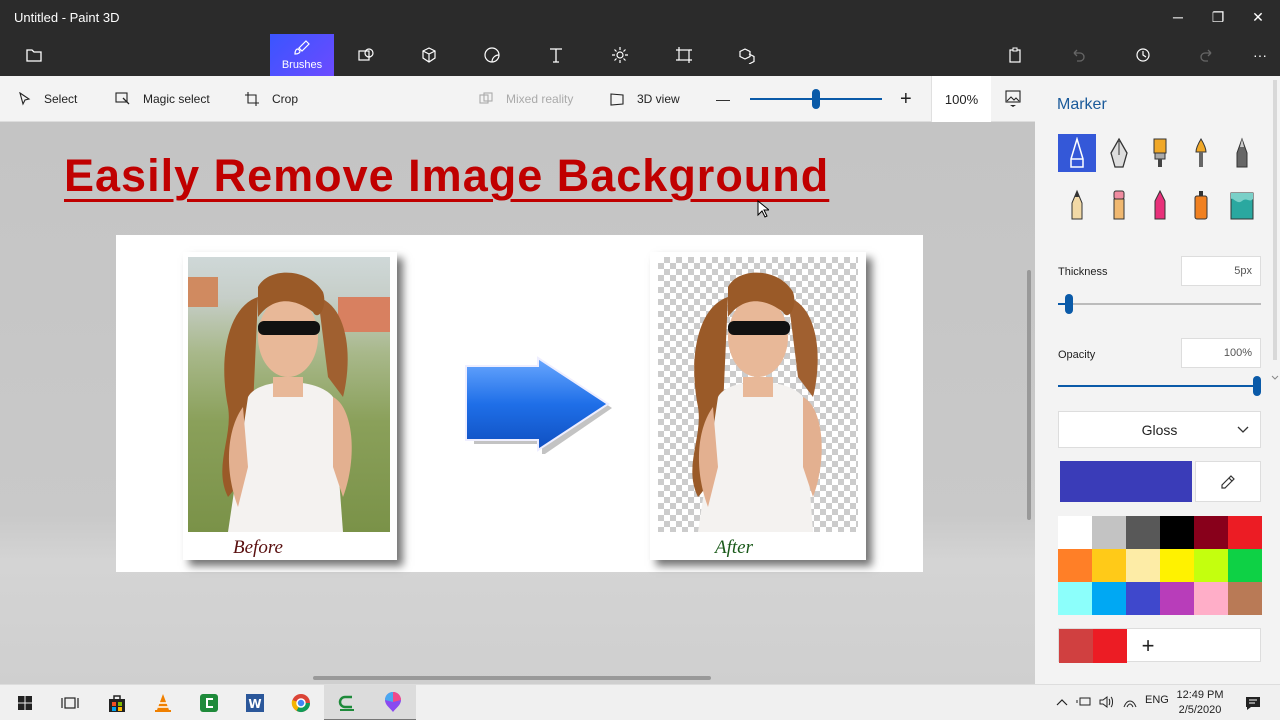 Image resolution: width=1280 pixels, height=720 pixels. I want to click on tool-effects, so click(620, 55).